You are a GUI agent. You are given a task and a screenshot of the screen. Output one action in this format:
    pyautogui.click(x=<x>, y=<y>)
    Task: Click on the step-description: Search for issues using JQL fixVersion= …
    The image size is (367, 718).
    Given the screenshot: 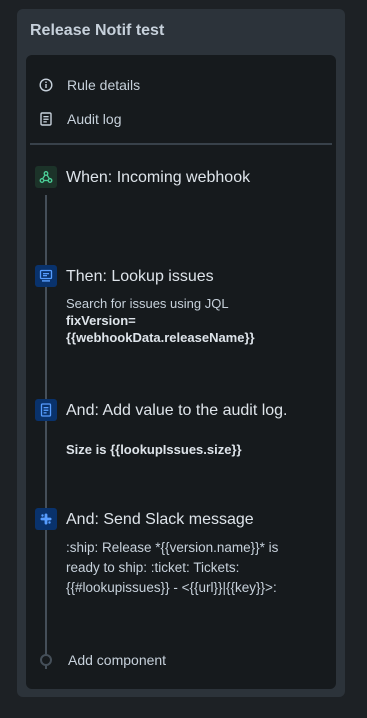 What is the action you would take?
    pyautogui.click(x=191, y=320)
    